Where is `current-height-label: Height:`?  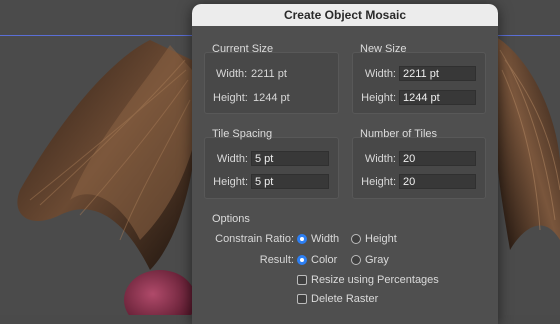 current-height-label: Height: is located at coordinates (230, 98).